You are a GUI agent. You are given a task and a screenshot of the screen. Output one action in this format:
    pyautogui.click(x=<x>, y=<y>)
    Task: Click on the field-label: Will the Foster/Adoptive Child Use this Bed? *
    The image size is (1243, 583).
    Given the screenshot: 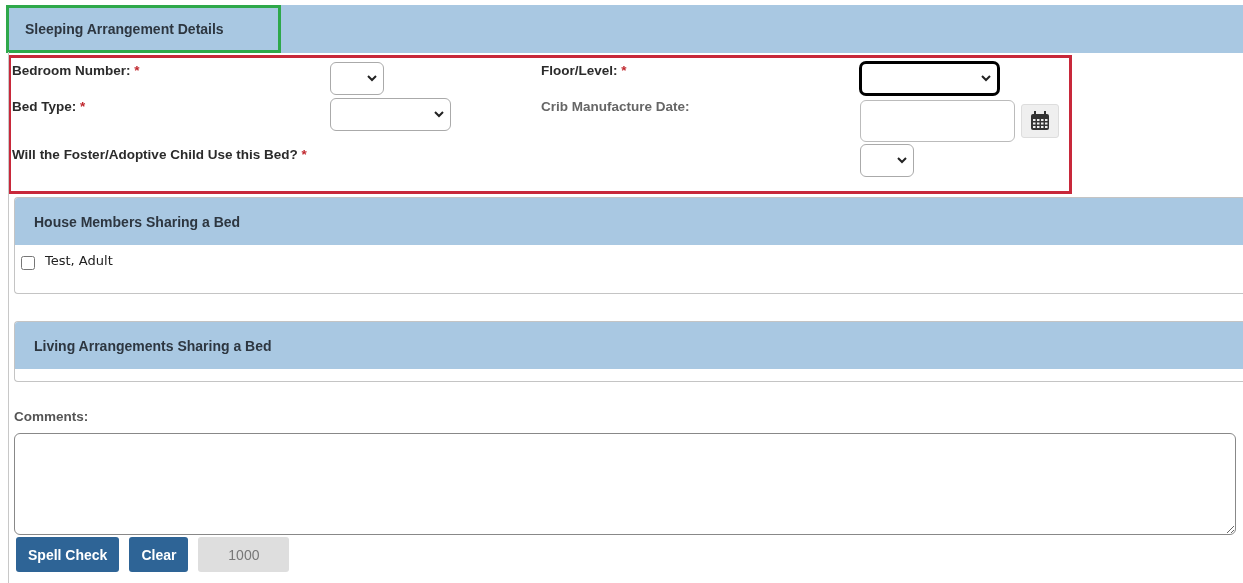 What is the action you would take?
    pyautogui.click(x=160, y=154)
    